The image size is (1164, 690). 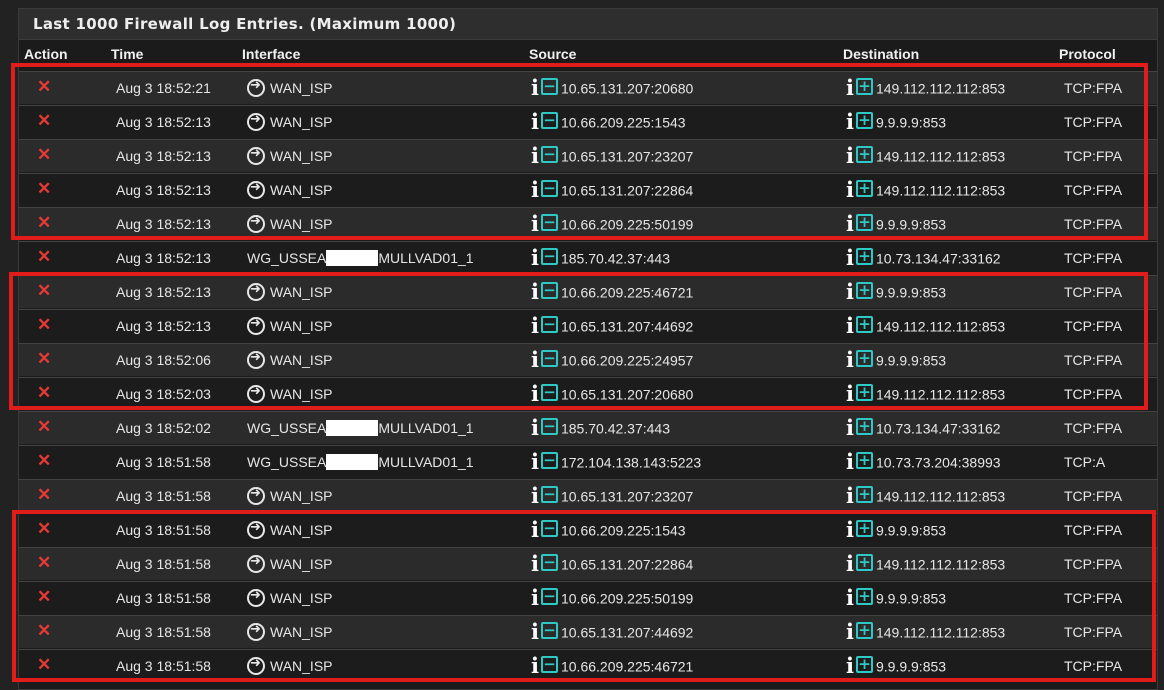 I want to click on column-header-protocol: Protocol, so click(x=1087, y=54).